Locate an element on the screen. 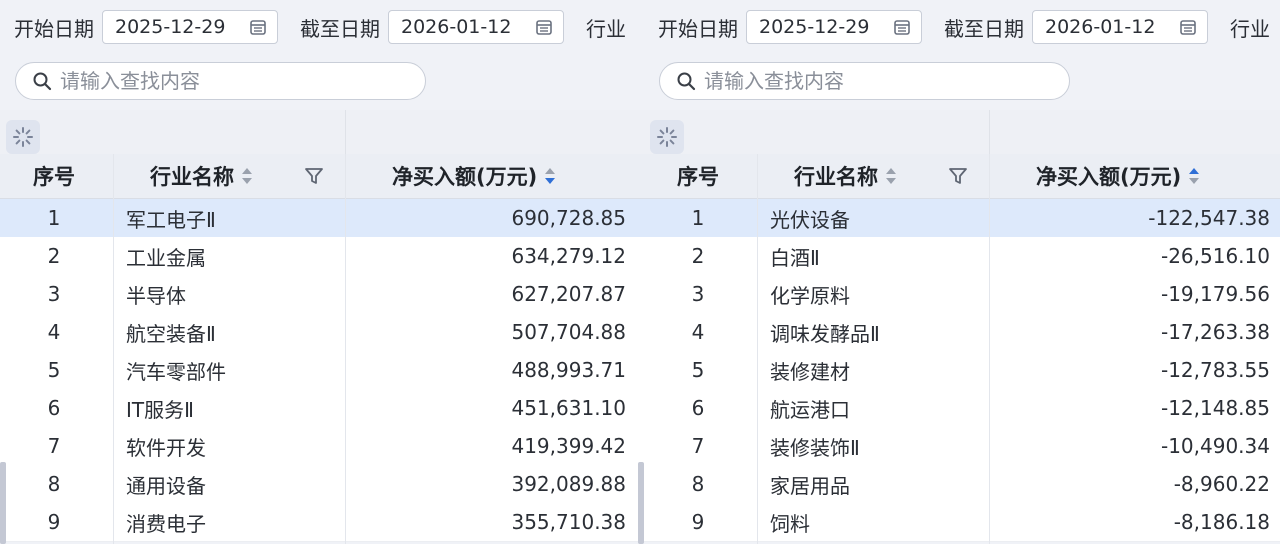  row-industry-name: 饲料 is located at coordinates (790, 523).